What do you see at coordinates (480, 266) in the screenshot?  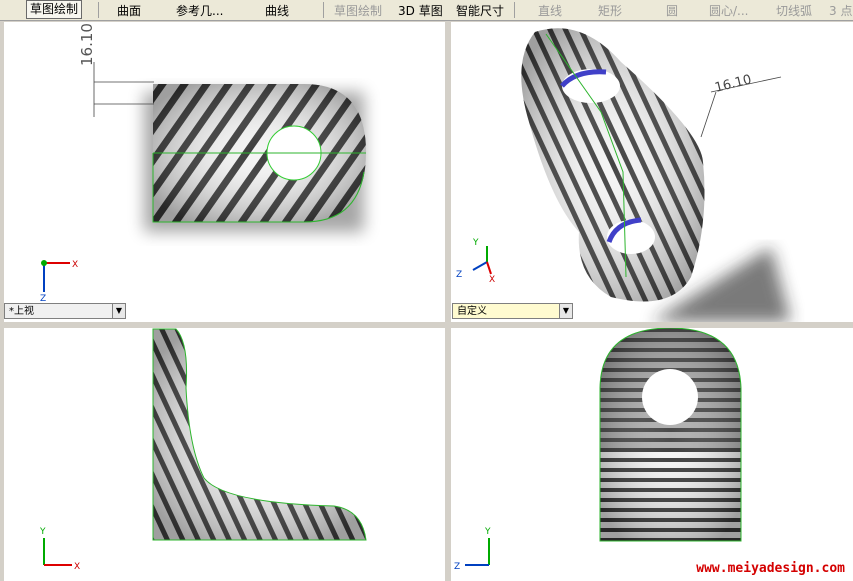 I see `z-axis-arrow` at bounding box center [480, 266].